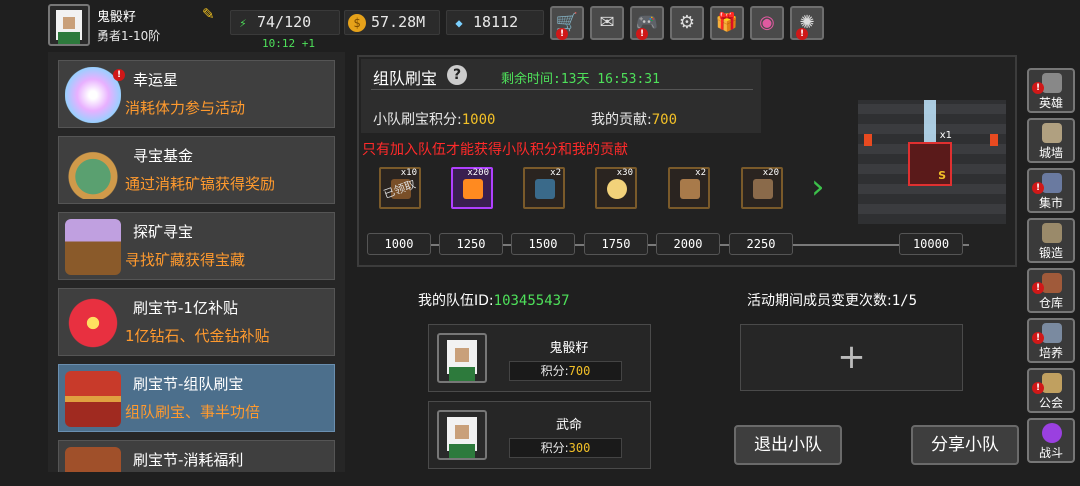  What do you see at coordinates (616, 188) in the screenshot?
I see `reward-item: x30` at bounding box center [616, 188].